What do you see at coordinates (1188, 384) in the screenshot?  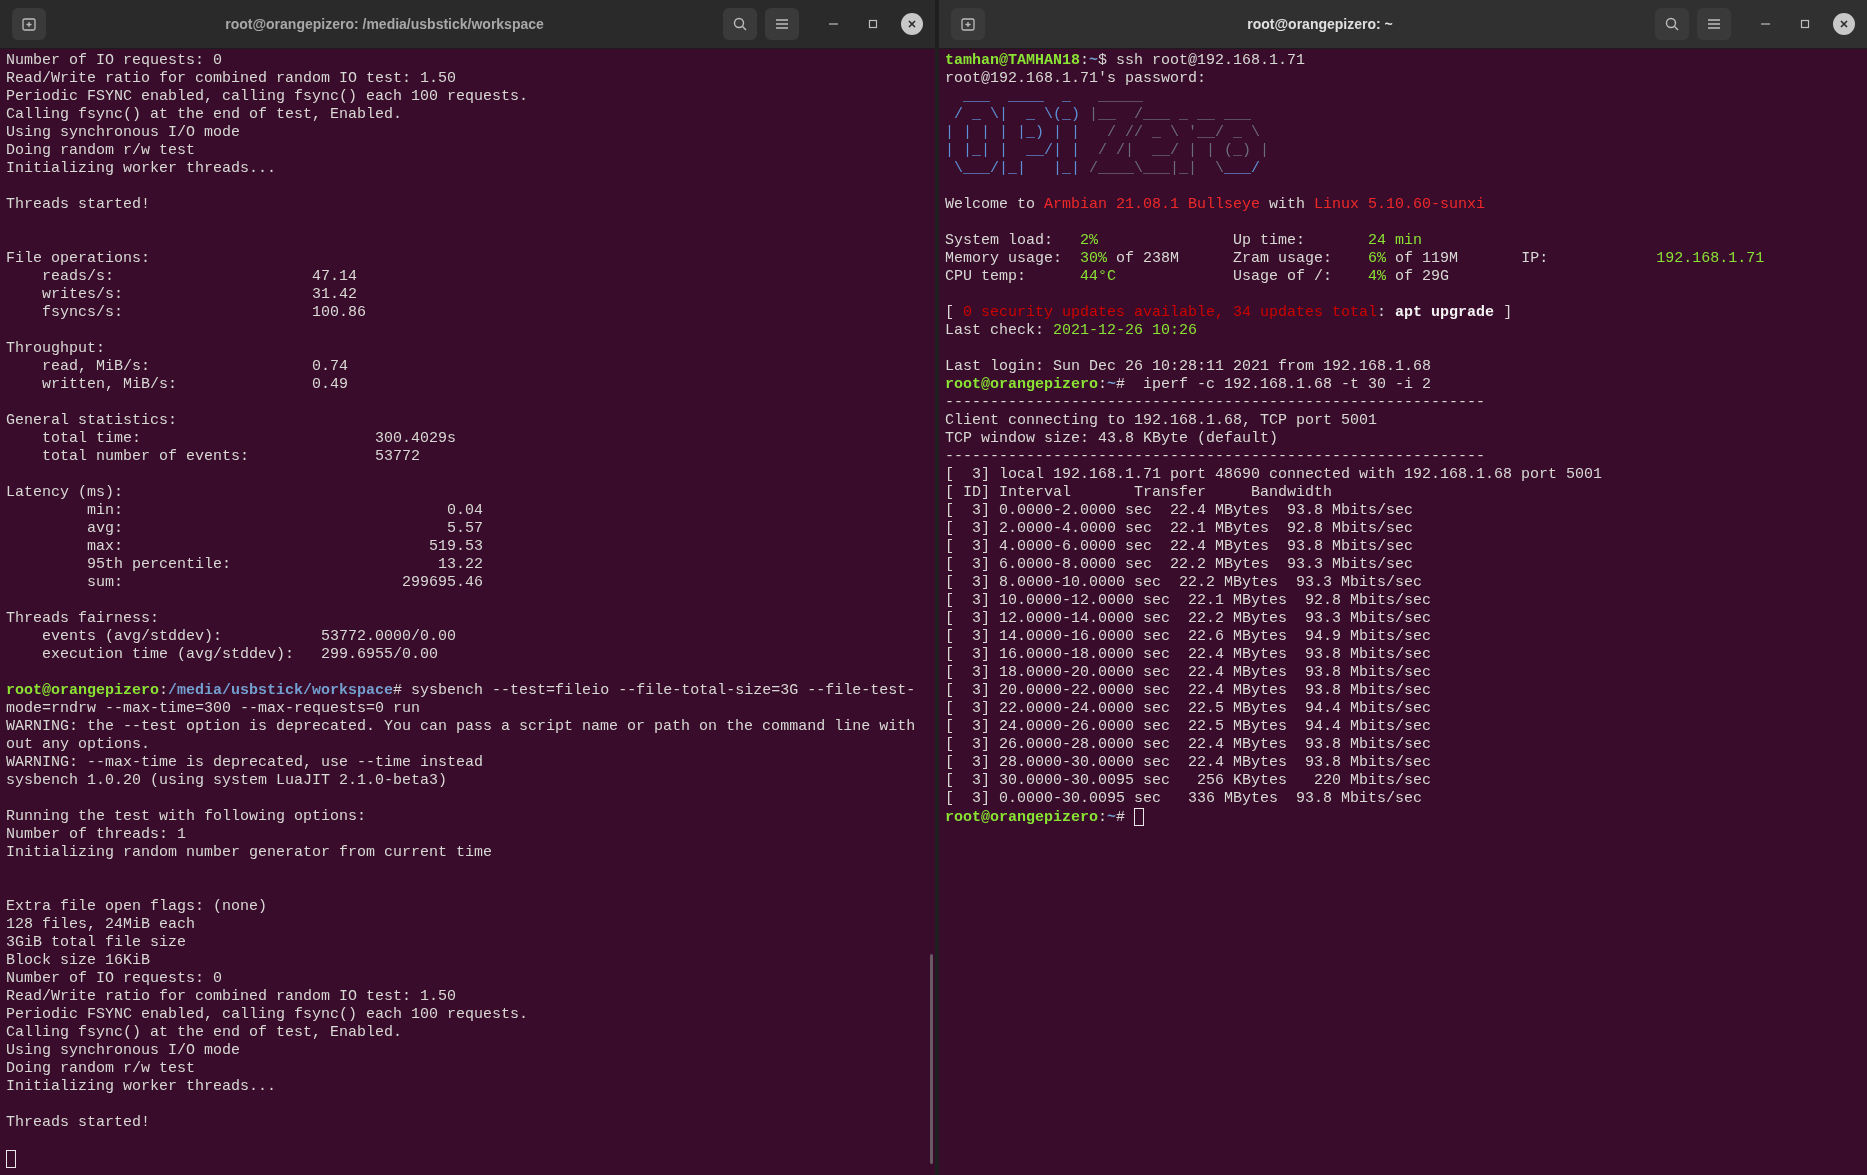 I see `terminal-line: root@orangepizero:~# iperf -c 192.168.1.68 -t 30 -i 2` at bounding box center [1188, 384].